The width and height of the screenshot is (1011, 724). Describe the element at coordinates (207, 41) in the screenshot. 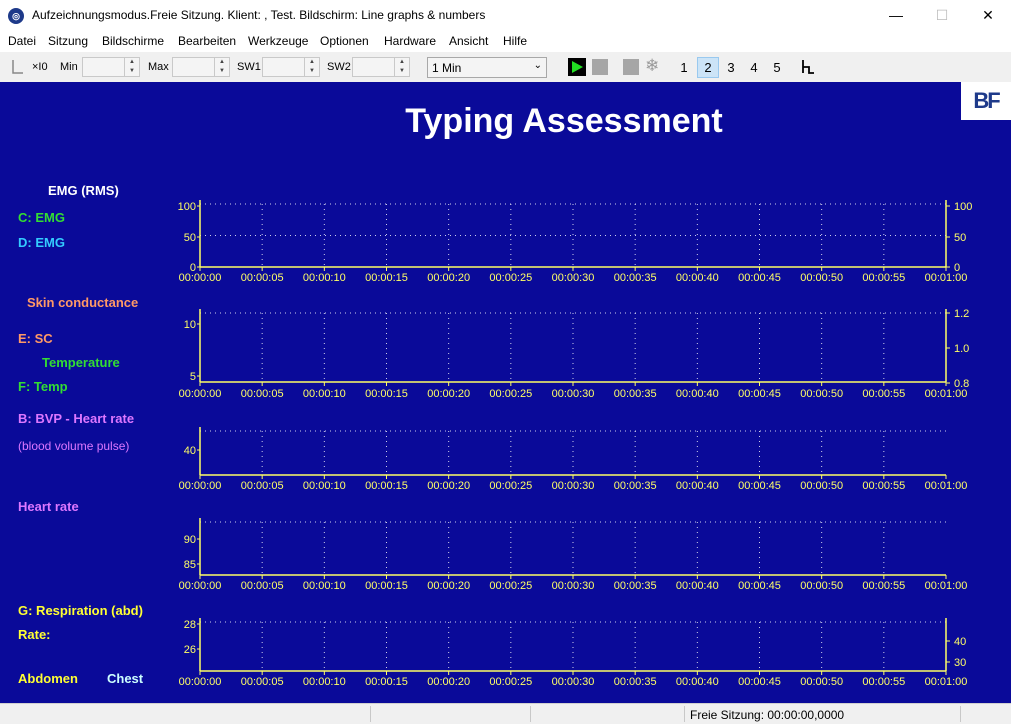

I see `menu-bearbeiten: Bearbeiten` at that location.